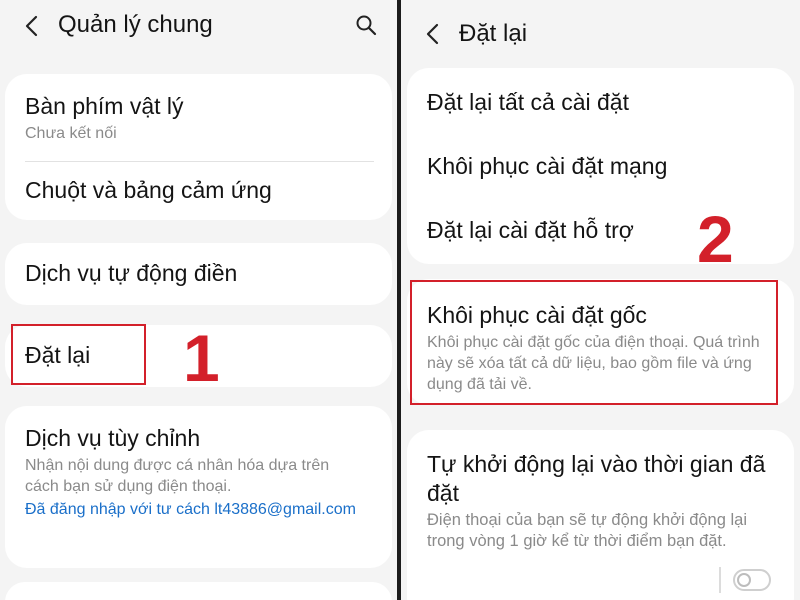  Describe the element at coordinates (78, 354) in the screenshot. I see `highlight-box-reset` at that location.